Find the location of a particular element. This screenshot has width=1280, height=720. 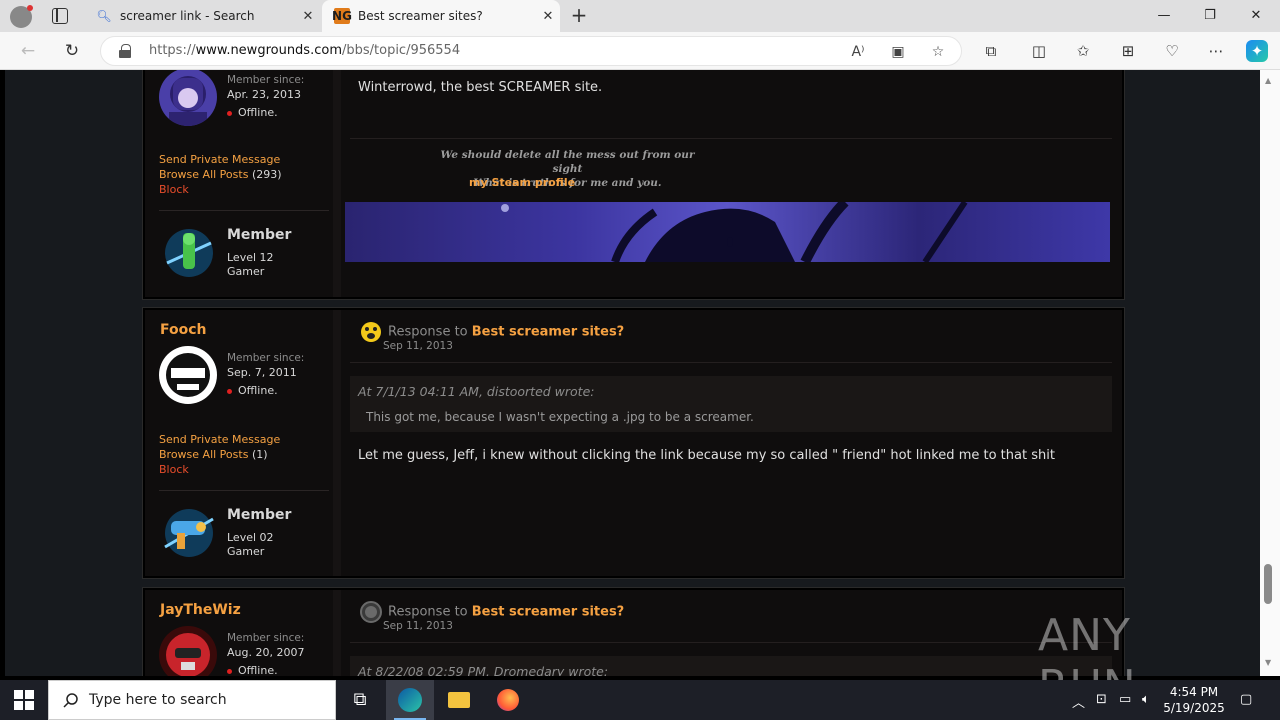

quote-header: At 8/22/08 02:59 PM, Dromedary wrote: is located at coordinates (483, 670).